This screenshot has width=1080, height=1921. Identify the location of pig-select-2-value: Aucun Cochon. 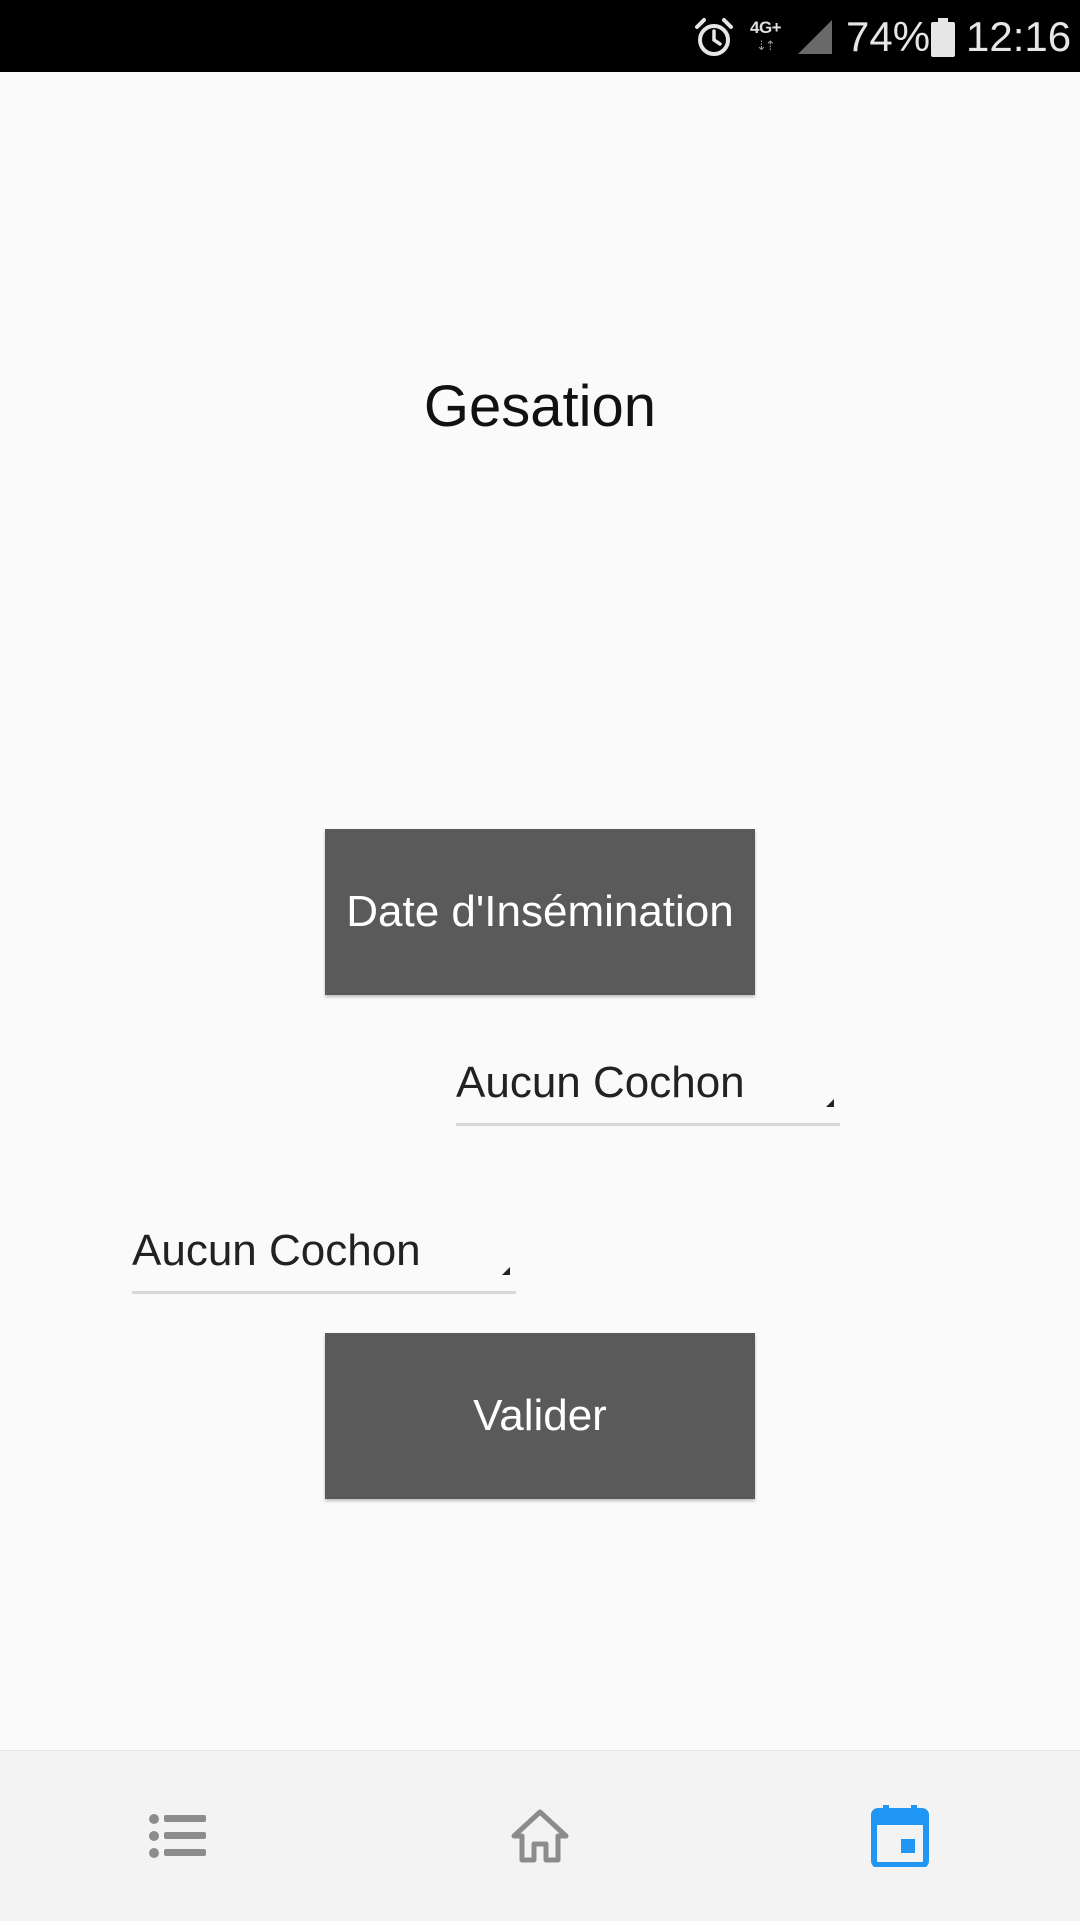
(276, 1250).